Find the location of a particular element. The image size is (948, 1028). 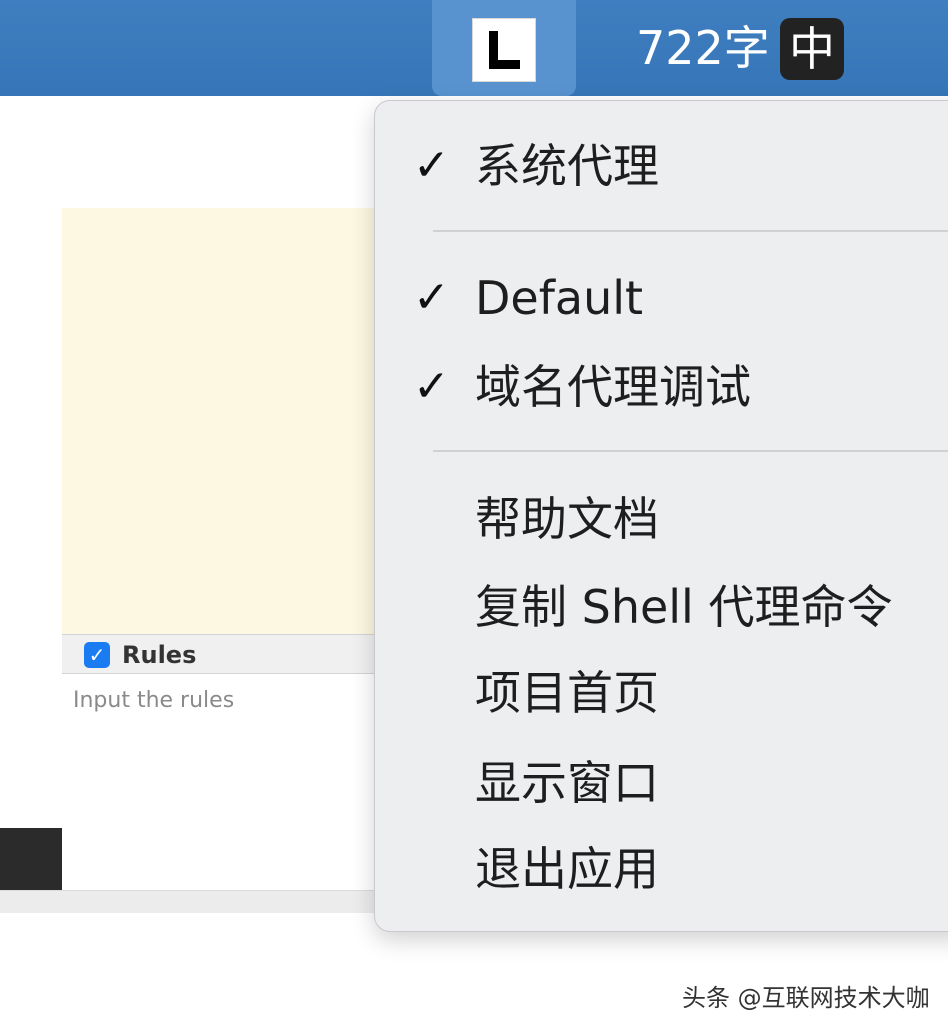

input-method-indicator: 中 is located at coordinates (812, 49).